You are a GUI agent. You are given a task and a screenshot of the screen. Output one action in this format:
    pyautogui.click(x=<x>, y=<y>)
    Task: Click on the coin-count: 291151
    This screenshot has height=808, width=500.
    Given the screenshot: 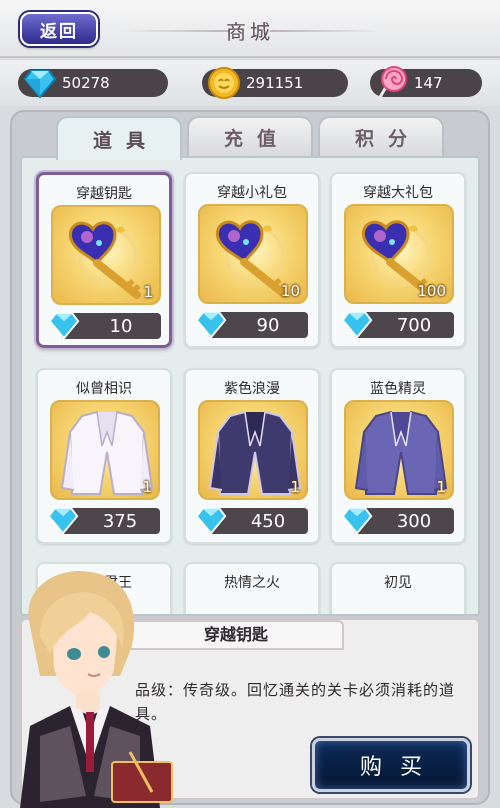 What is the action you would take?
    pyautogui.click(x=275, y=83)
    